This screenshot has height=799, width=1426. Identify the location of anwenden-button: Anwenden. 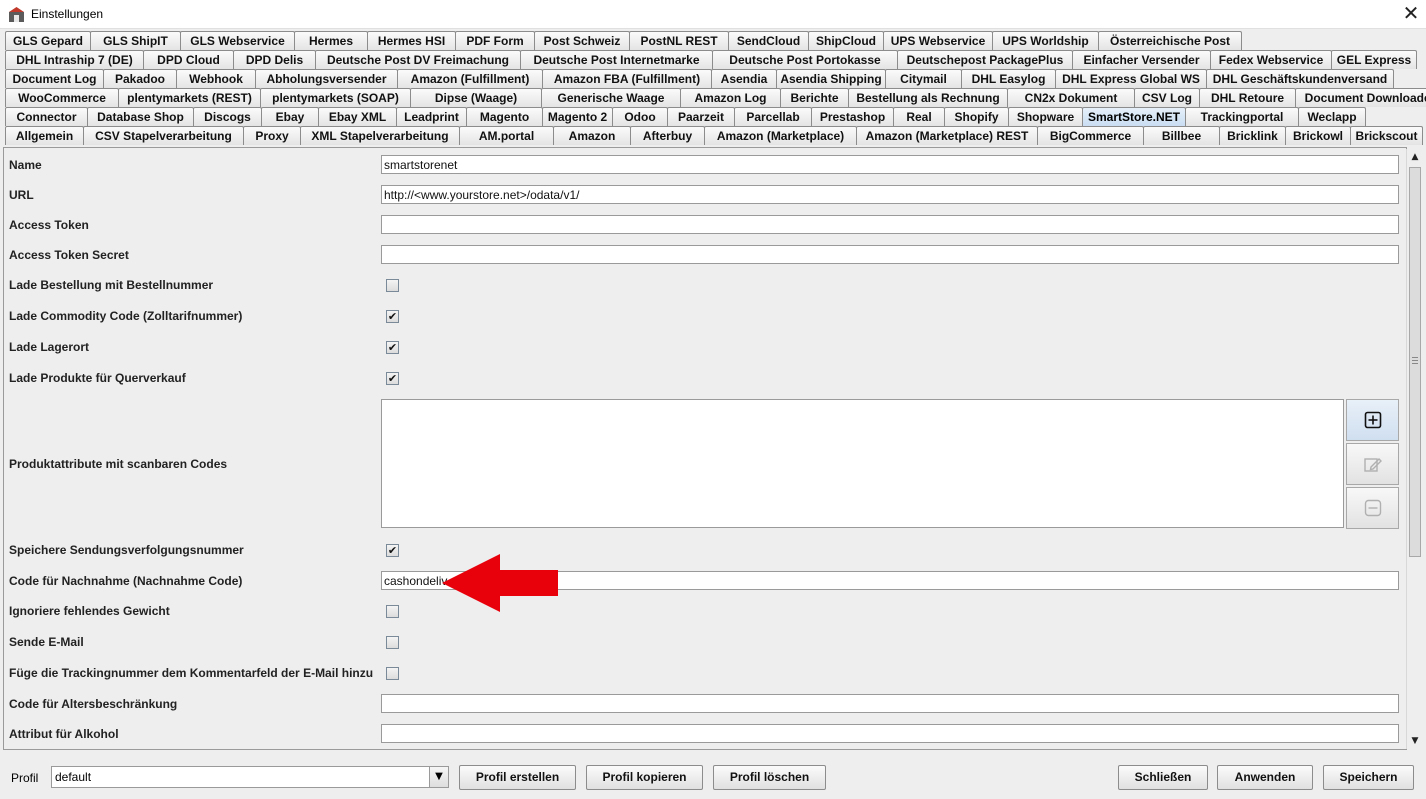
(1265, 777).